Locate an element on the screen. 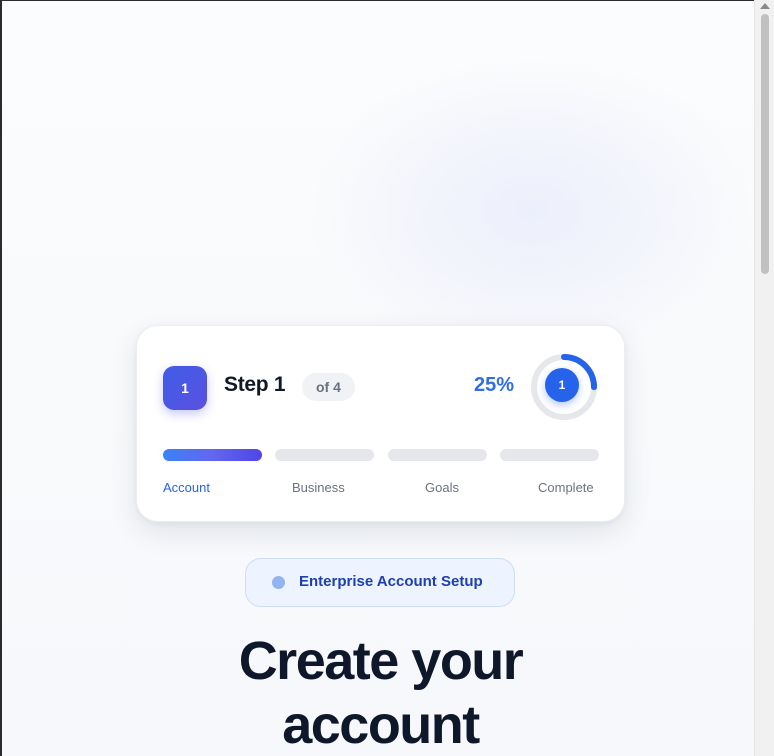 Image resolution: width=774 pixels, height=756 pixels. progress-ring: 1 is located at coordinates (564, 387).